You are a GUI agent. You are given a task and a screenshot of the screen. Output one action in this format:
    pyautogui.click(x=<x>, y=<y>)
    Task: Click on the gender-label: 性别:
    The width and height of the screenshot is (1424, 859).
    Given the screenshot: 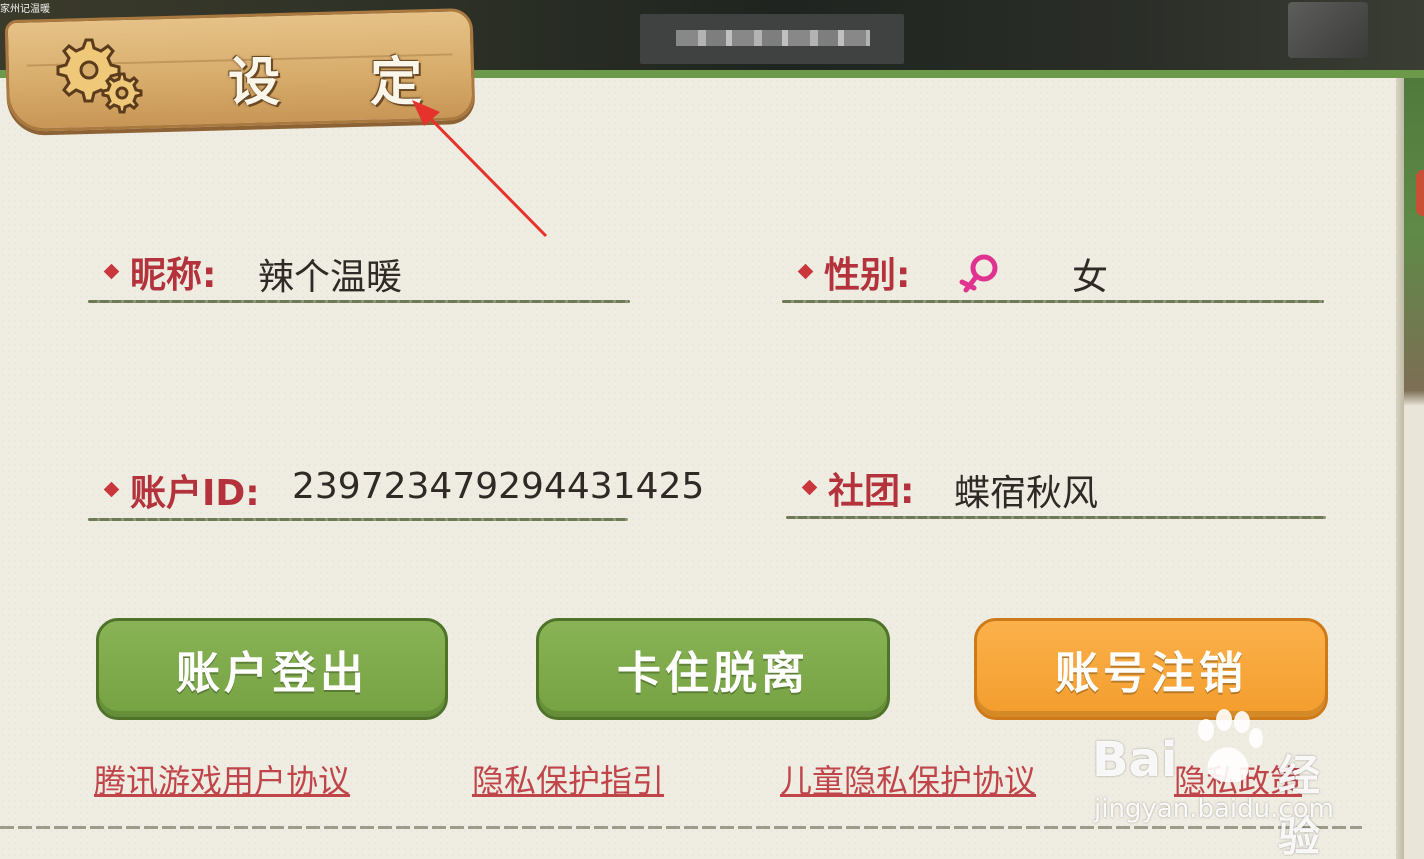 What is the action you would take?
    pyautogui.click(x=867, y=275)
    